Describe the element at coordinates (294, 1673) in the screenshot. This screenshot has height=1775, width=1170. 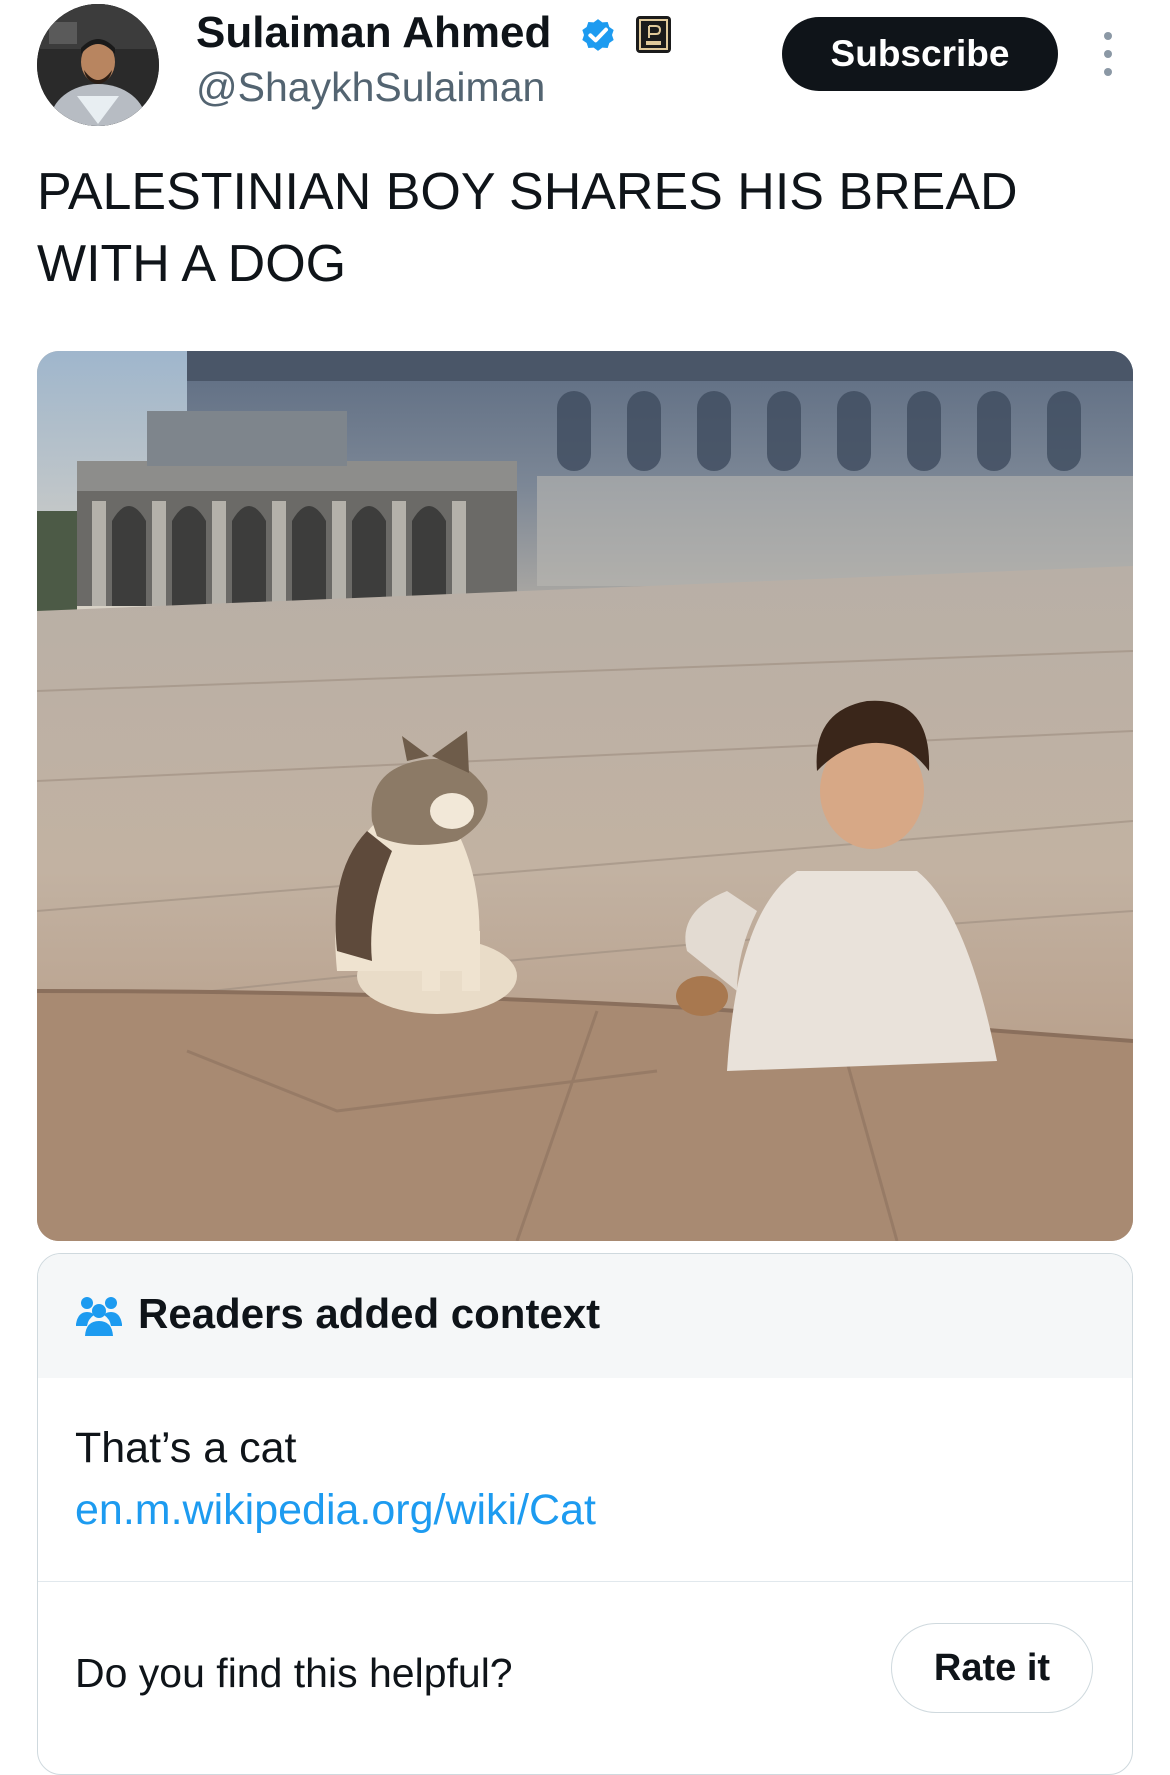
I see `helpful-question: Do you find this helpful?` at that location.